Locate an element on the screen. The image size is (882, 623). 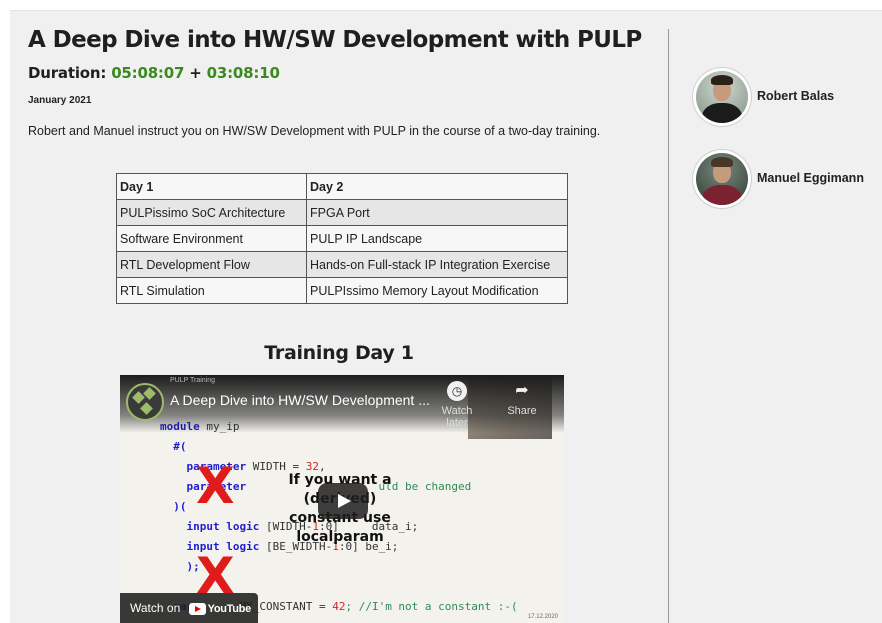
duration-line: Duration: 05:08:07 + 03:08:10 is located at coordinates (154, 73).